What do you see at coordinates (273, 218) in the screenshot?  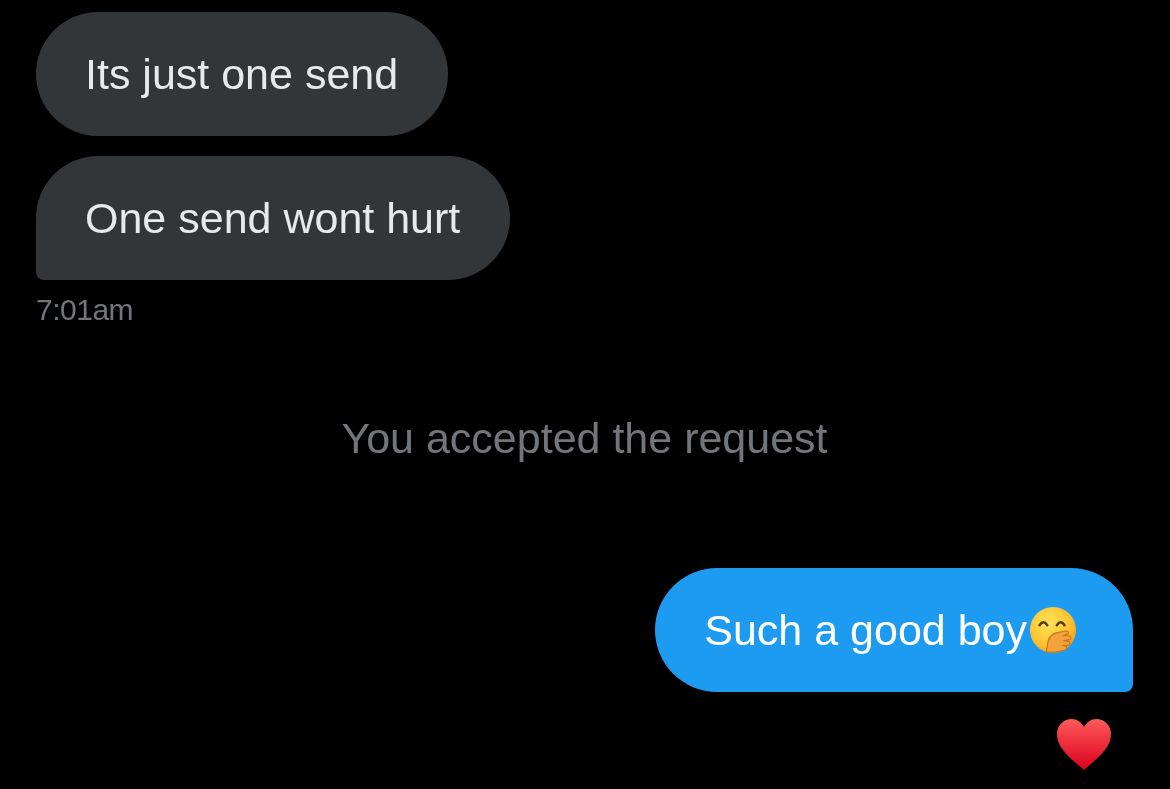 I see `message-text: One send wont hurt` at bounding box center [273, 218].